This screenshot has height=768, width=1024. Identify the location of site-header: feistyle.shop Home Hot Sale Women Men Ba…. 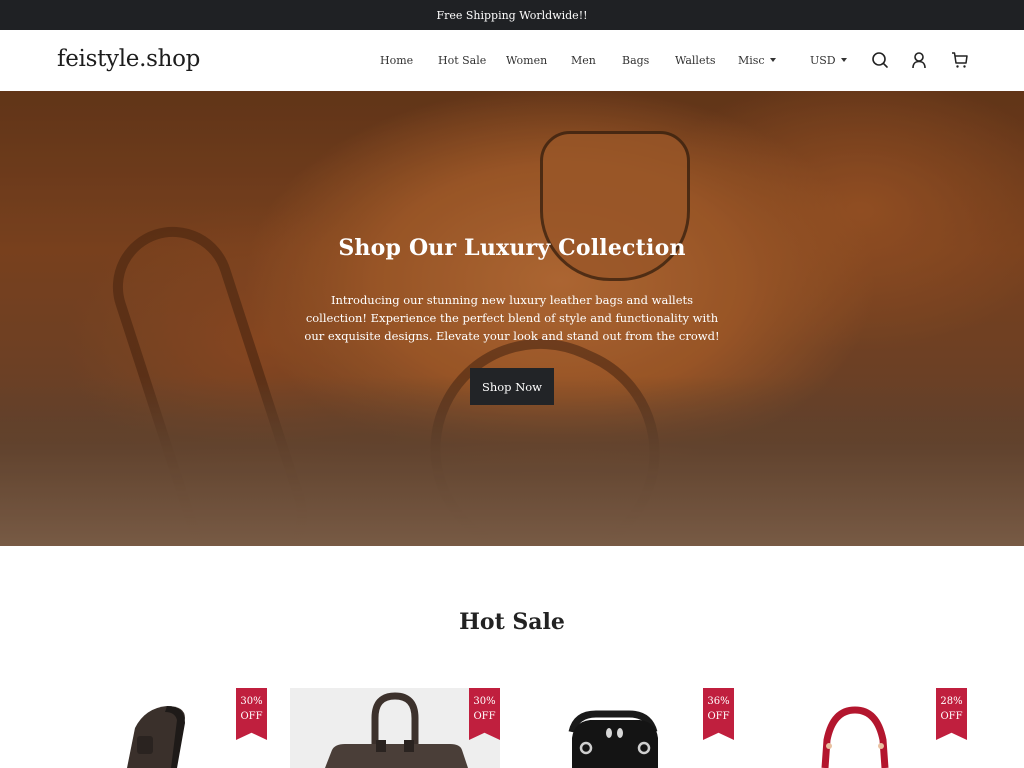
(512, 60).